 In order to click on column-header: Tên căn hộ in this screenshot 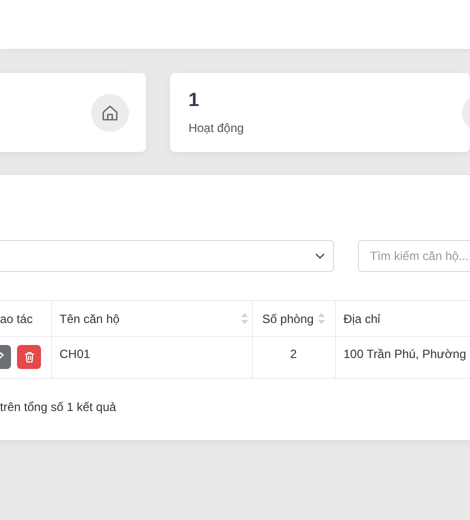, I will do `click(90, 319)`.